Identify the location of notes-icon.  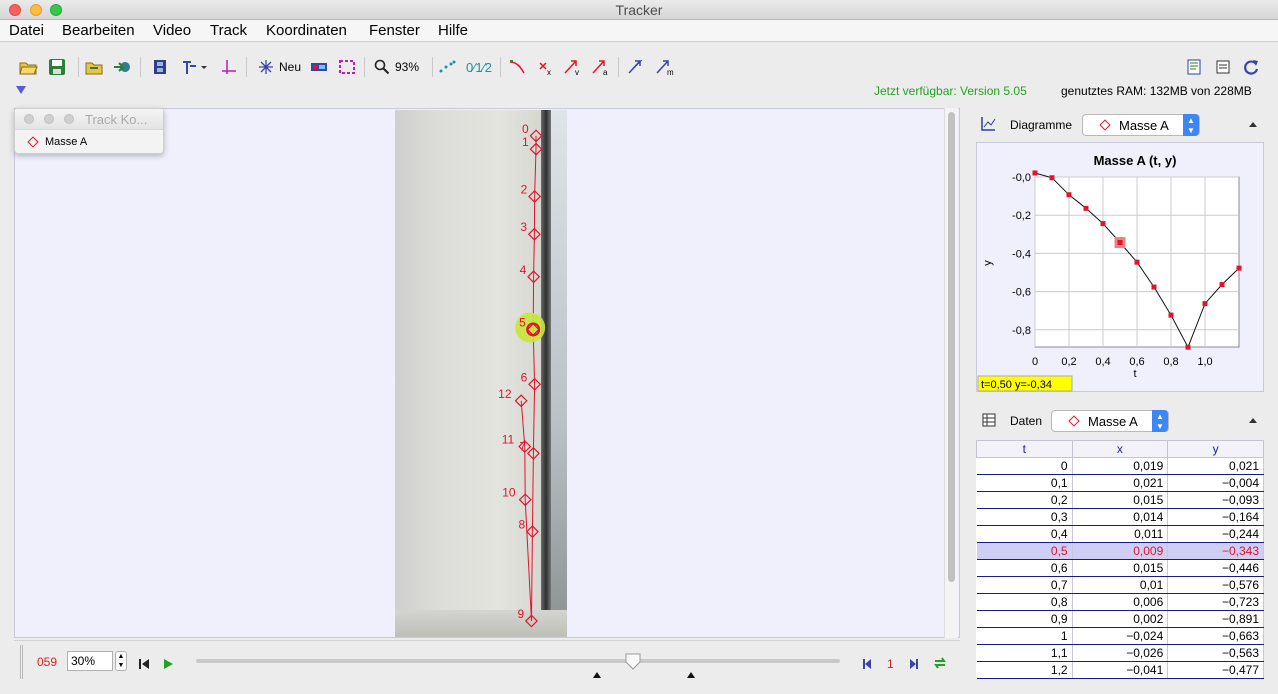
(1194, 67).